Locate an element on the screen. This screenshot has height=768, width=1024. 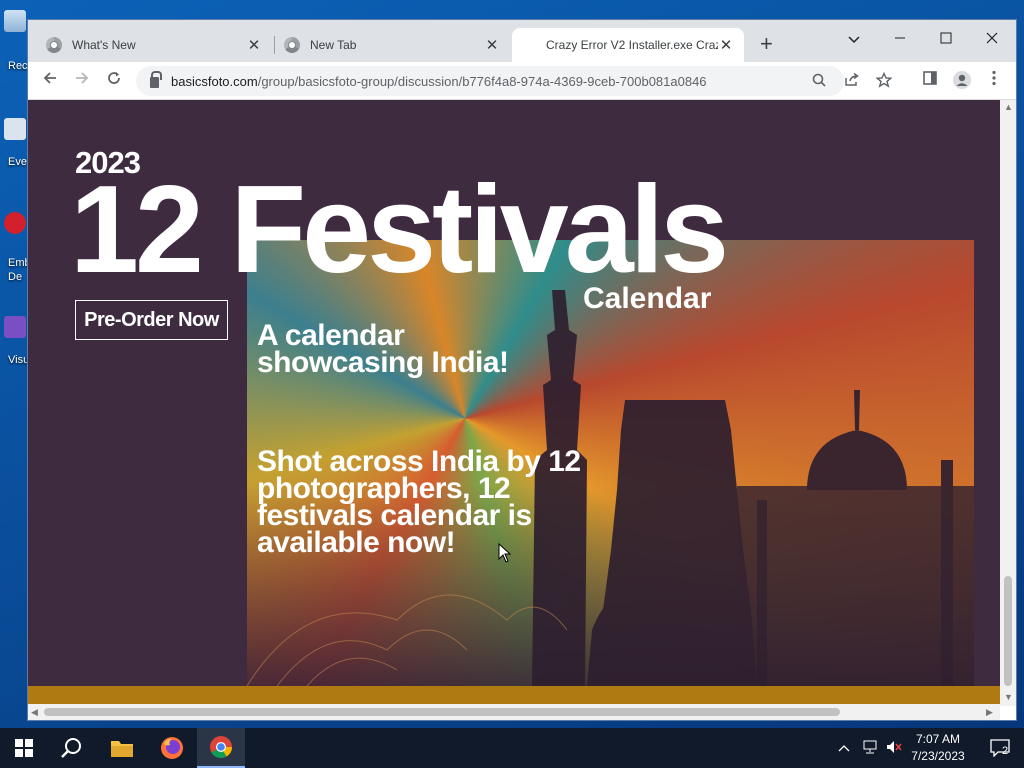
firefox-icon is located at coordinates (172, 748).